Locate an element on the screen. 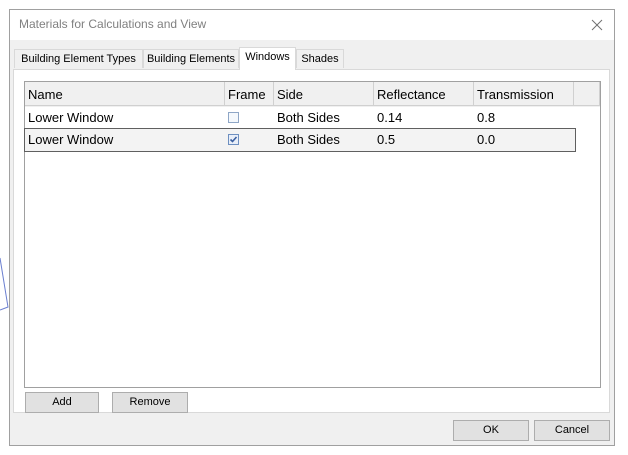  column-header-name: Name is located at coordinates (125, 94).